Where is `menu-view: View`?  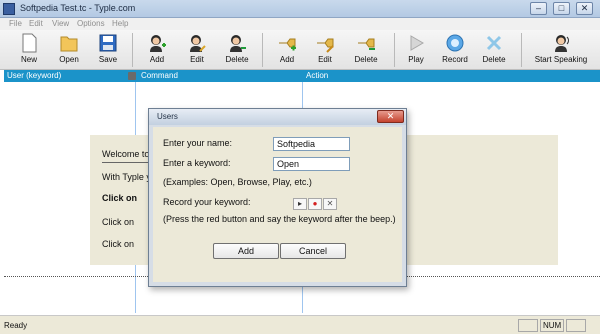 menu-view: View is located at coordinates (60, 24).